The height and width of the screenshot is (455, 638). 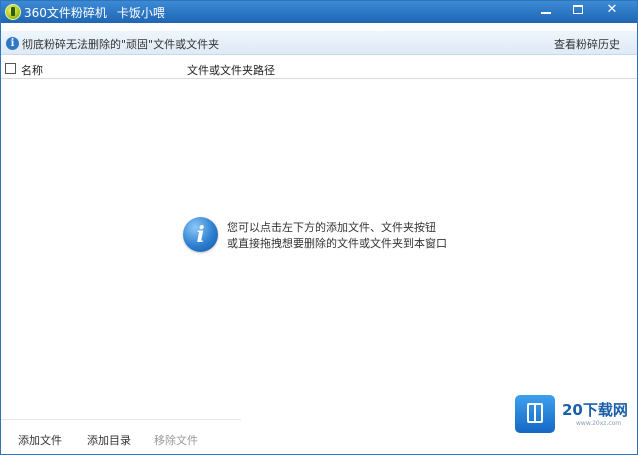 I want to click on title-bar: 360文件粉碎机 卡饭小喂 ✕, so click(x=319, y=12).